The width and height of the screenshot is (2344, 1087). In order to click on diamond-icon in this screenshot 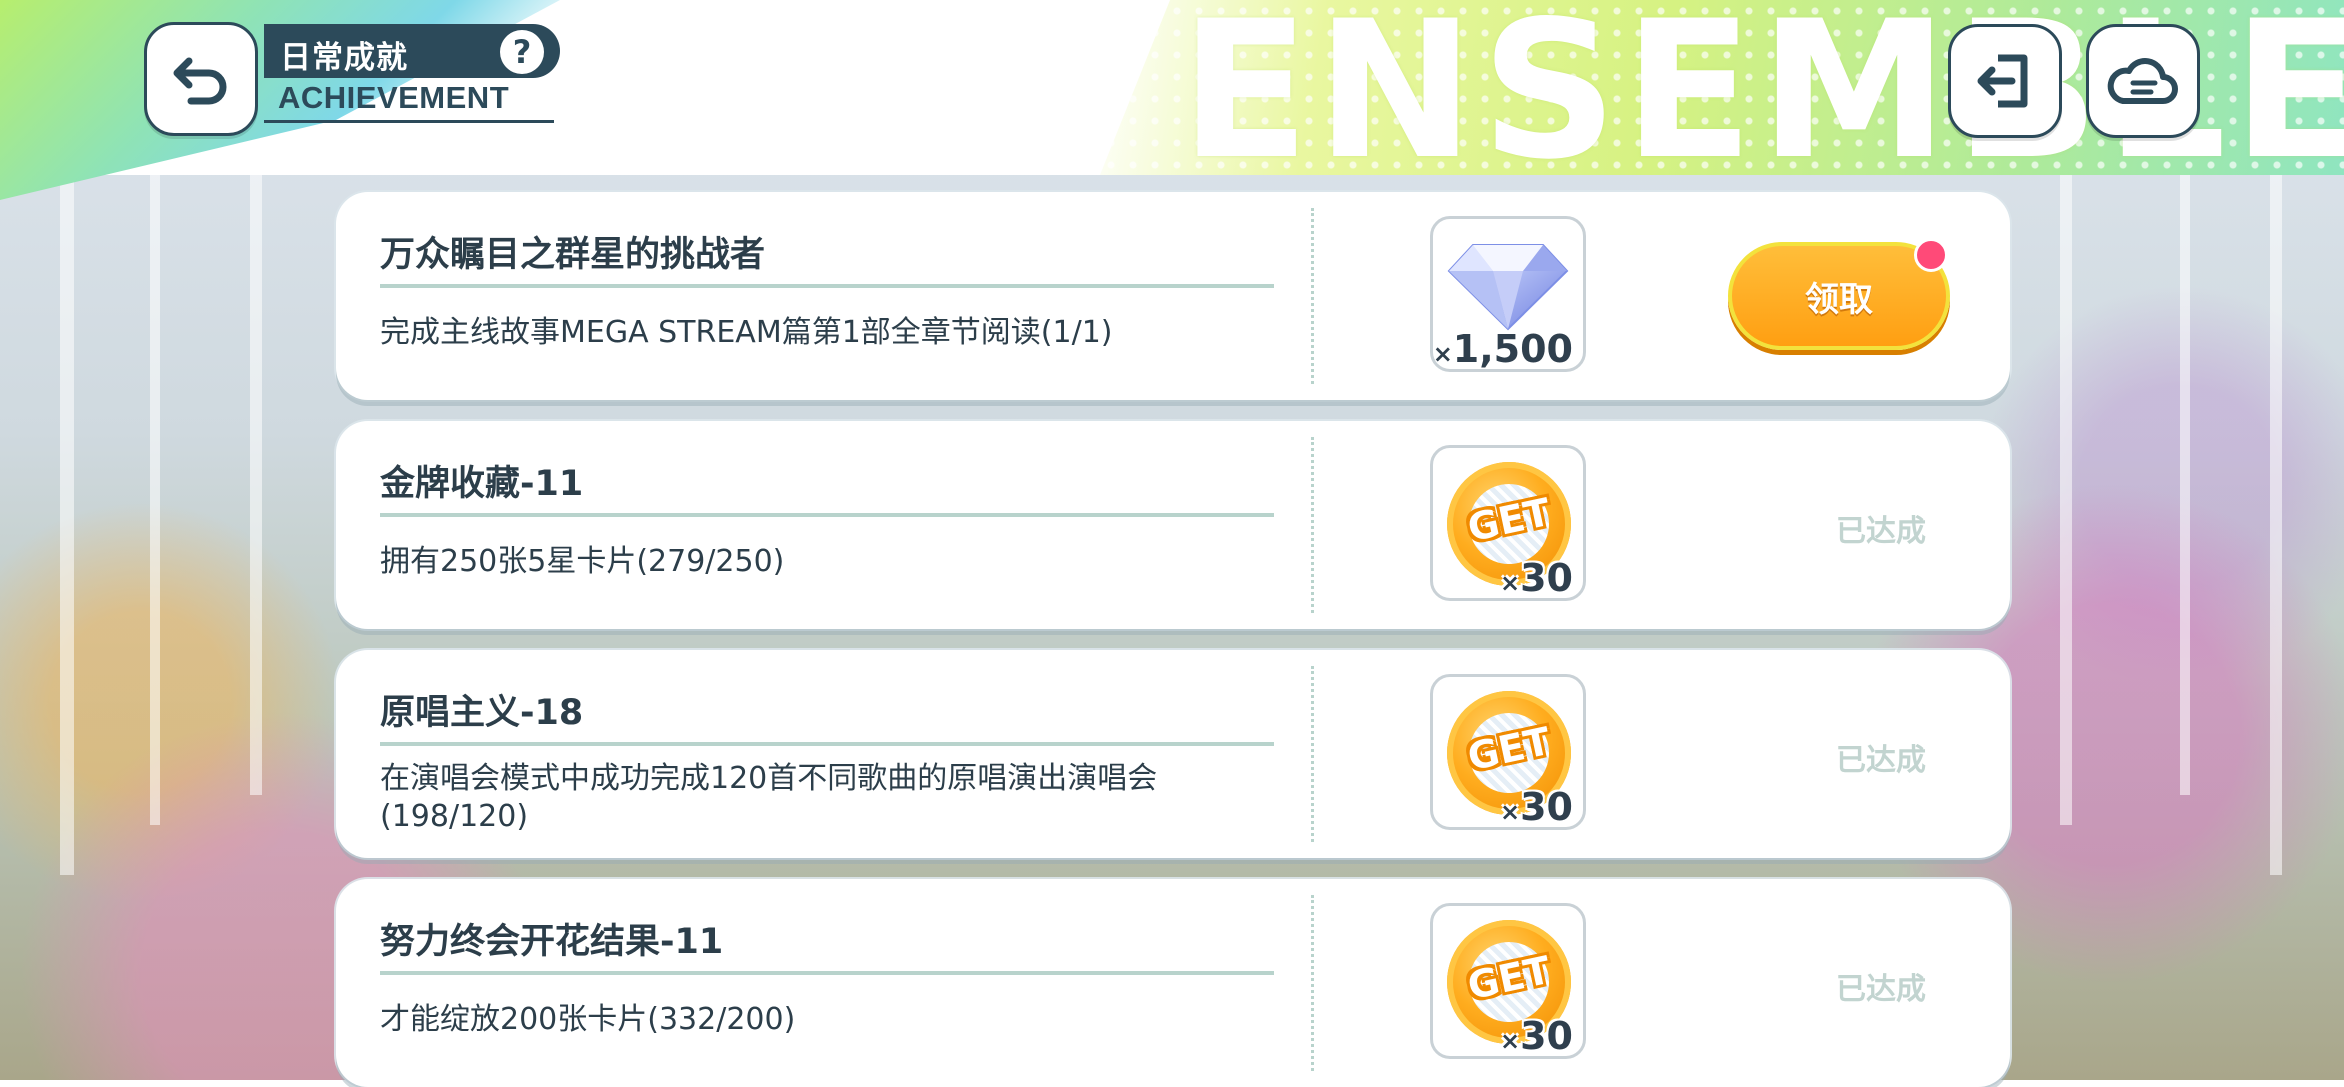, I will do `click(1508, 287)`.